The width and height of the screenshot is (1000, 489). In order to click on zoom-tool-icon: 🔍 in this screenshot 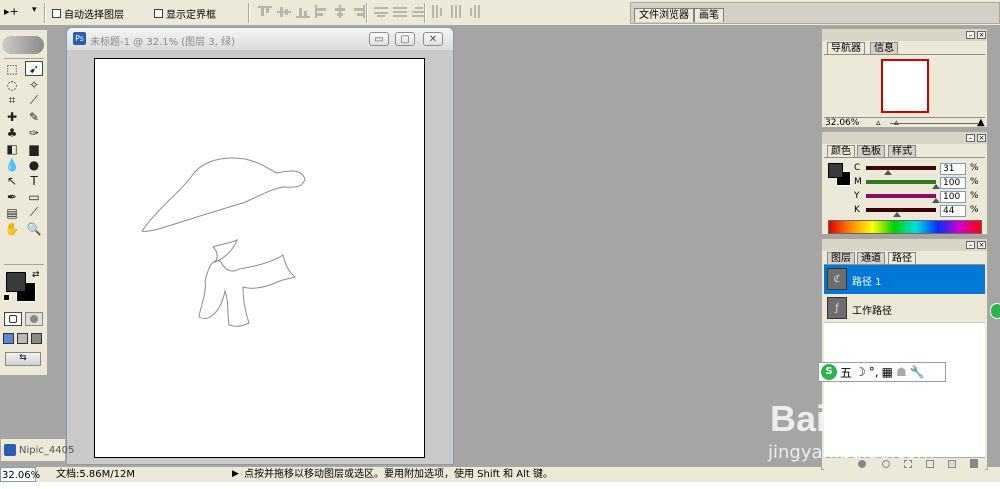, I will do `click(34, 228)`.